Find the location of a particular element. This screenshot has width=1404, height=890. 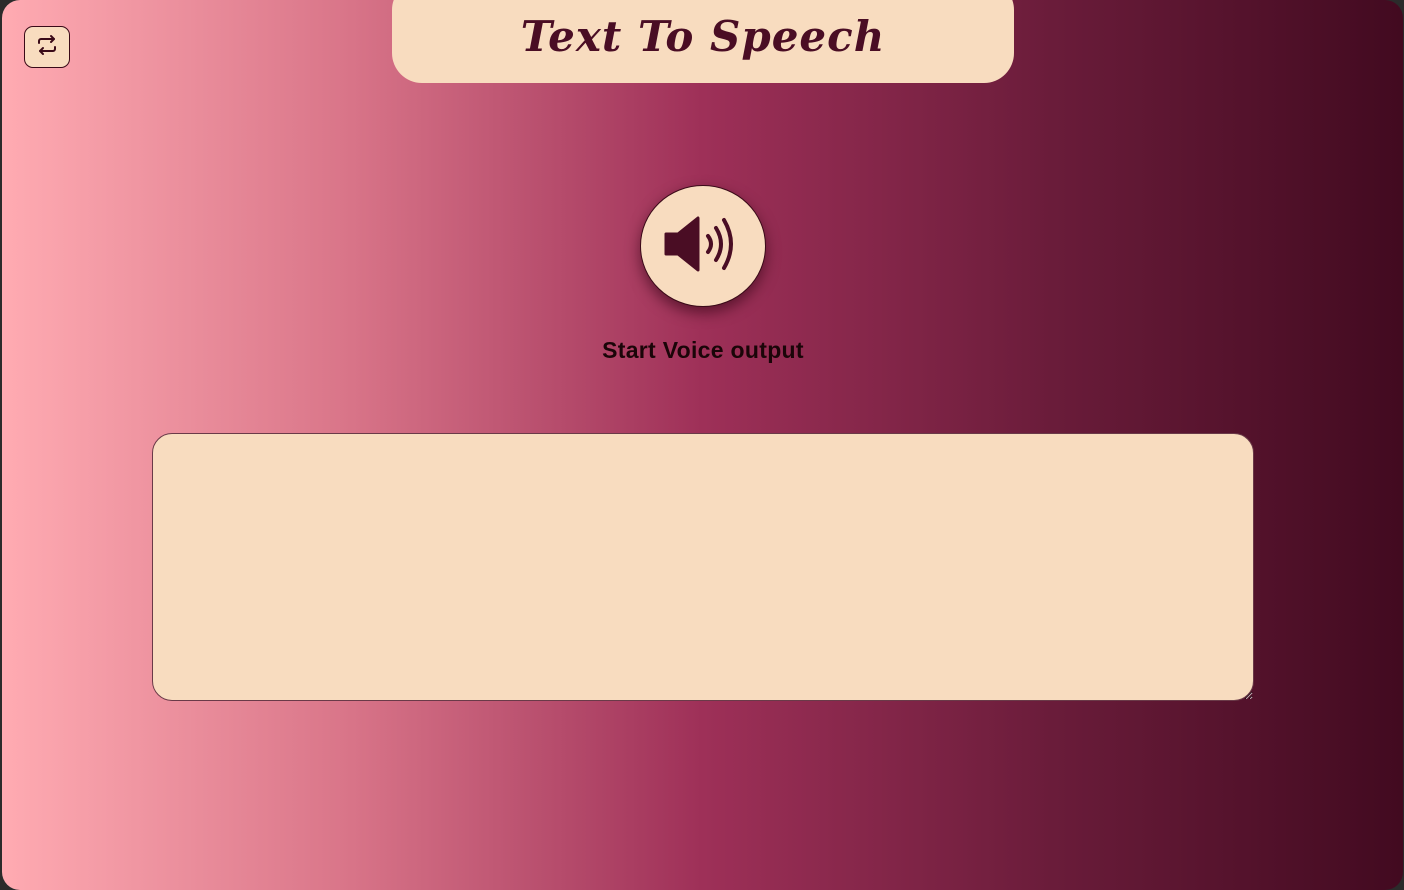

speaker-volume-icon is located at coordinates (703, 246).